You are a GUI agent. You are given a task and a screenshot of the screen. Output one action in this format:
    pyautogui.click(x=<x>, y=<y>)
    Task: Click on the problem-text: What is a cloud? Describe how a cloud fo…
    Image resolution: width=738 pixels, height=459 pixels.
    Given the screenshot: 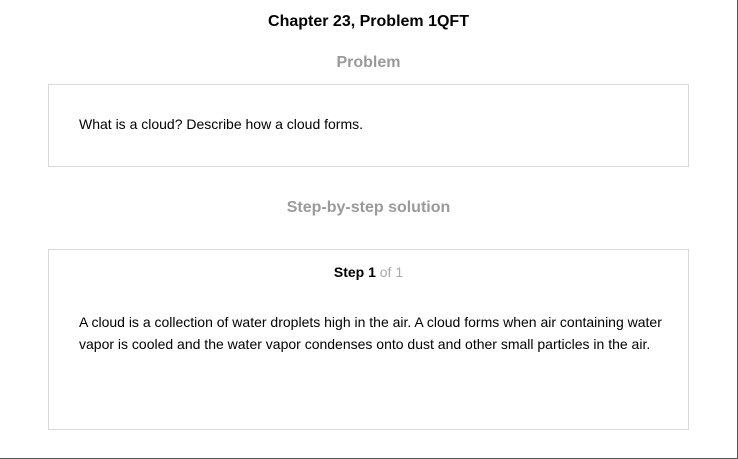 What is the action you would take?
    pyautogui.click(x=221, y=124)
    